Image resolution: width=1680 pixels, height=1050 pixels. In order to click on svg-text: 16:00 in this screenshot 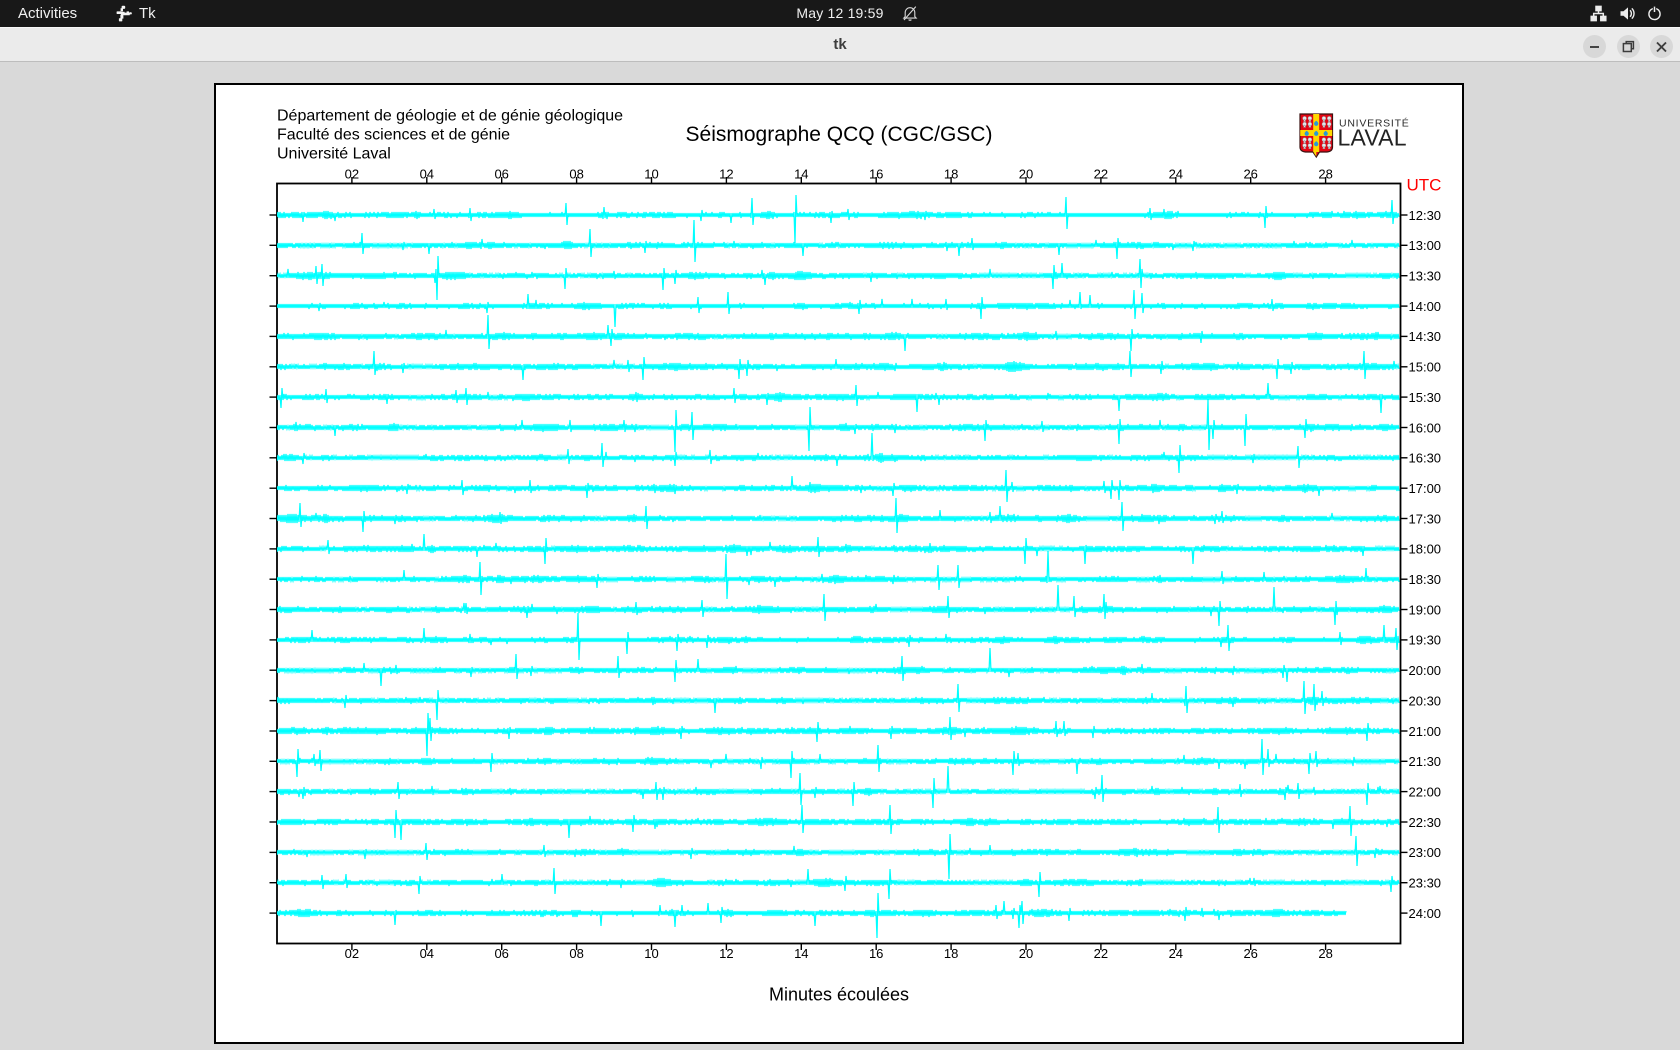, I will do `click(1425, 427)`.